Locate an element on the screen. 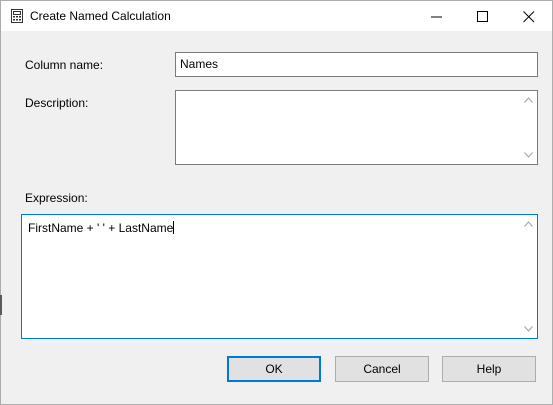 The image size is (553, 405). column-name-label: Column name: is located at coordinates (64, 65).